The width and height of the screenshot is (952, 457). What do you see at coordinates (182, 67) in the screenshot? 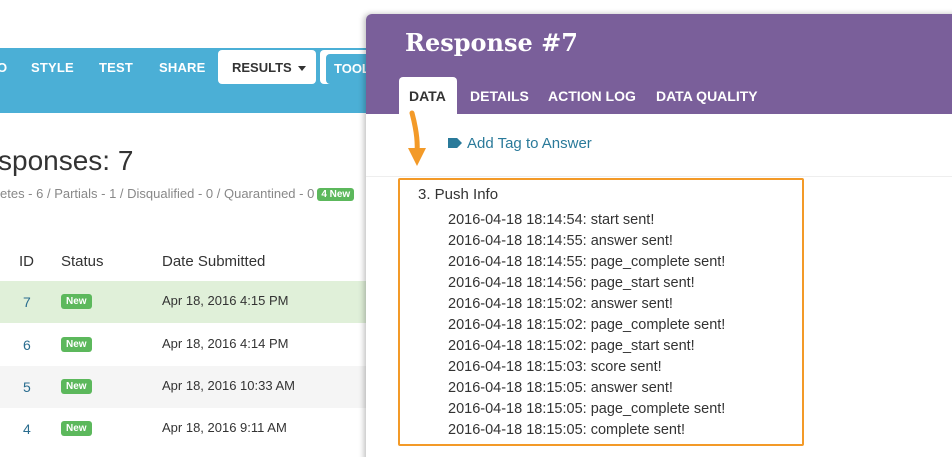
I see `nav-item-share: SHARE` at bounding box center [182, 67].